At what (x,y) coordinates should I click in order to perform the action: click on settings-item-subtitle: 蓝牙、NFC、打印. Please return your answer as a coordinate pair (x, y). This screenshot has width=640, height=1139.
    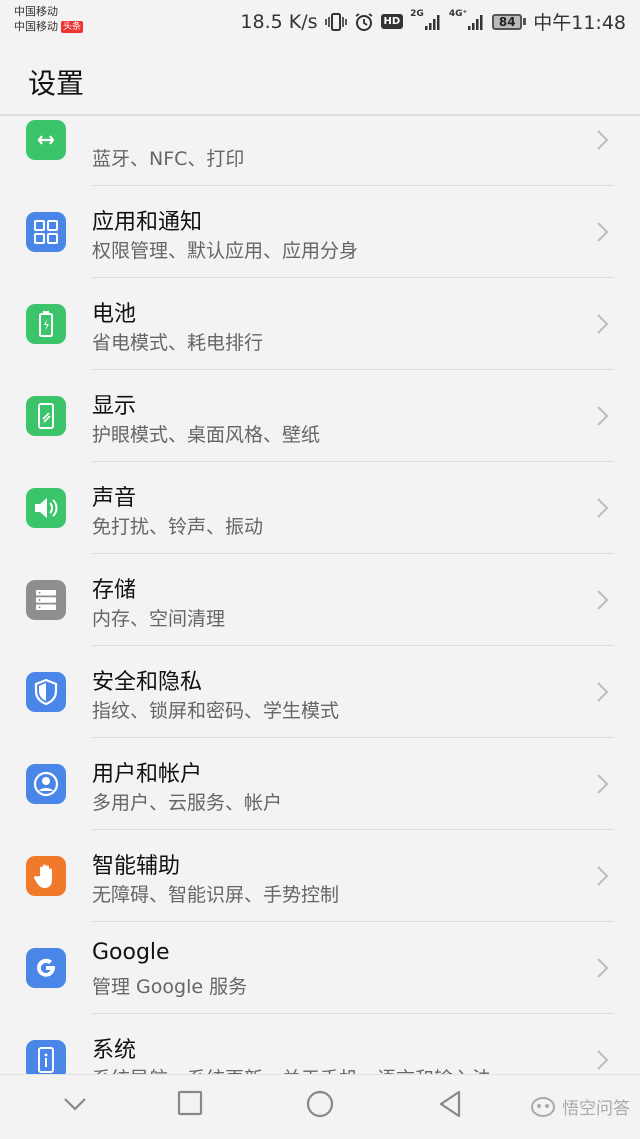
    Looking at the image, I should click on (168, 159).